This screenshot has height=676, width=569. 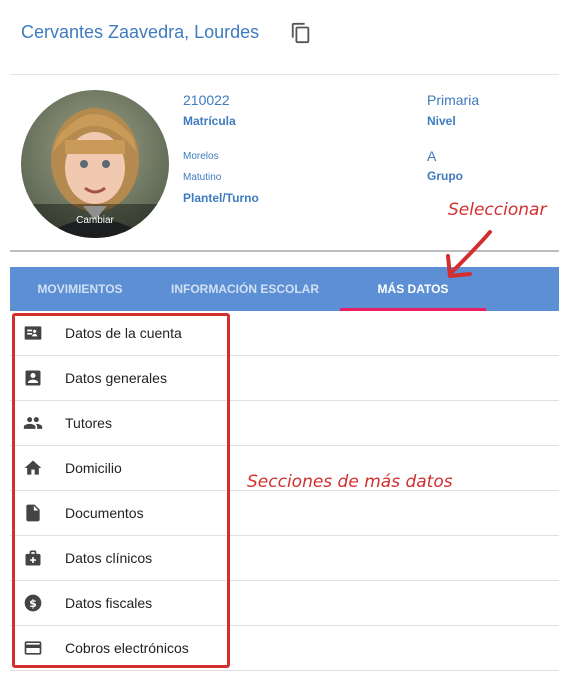 What do you see at coordinates (33, 423) in the screenshot?
I see `people-icon` at bounding box center [33, 423].